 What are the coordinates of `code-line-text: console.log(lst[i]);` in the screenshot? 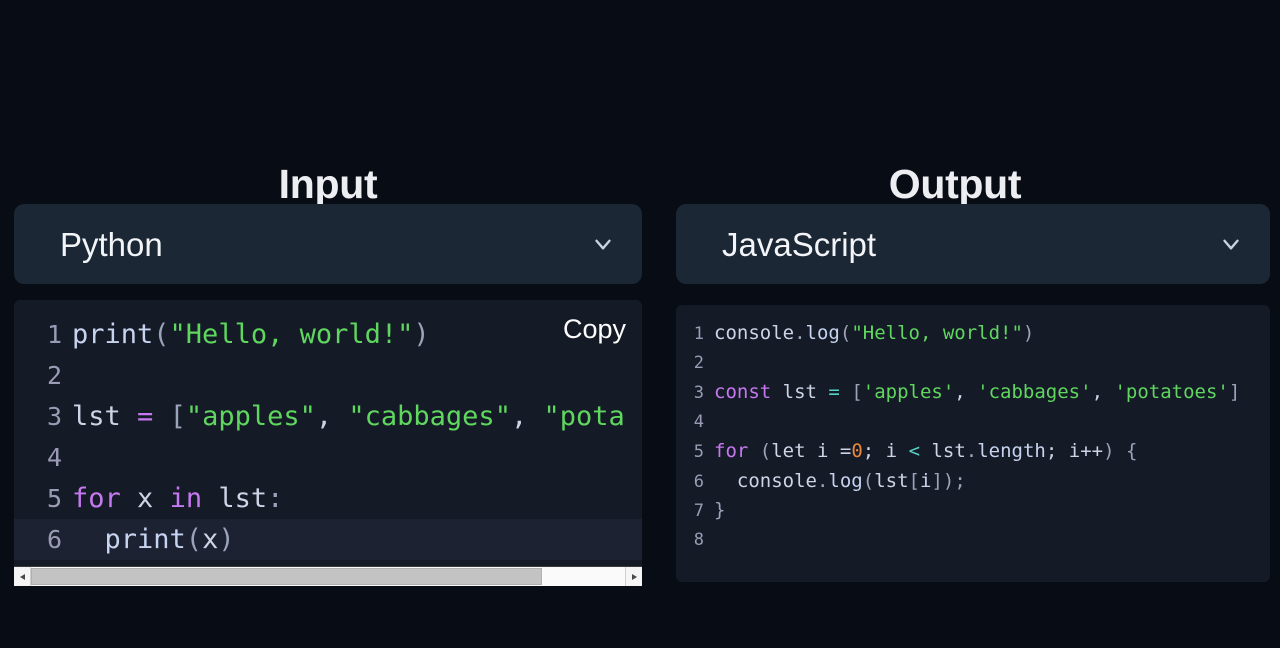 It's located at (840, 482).